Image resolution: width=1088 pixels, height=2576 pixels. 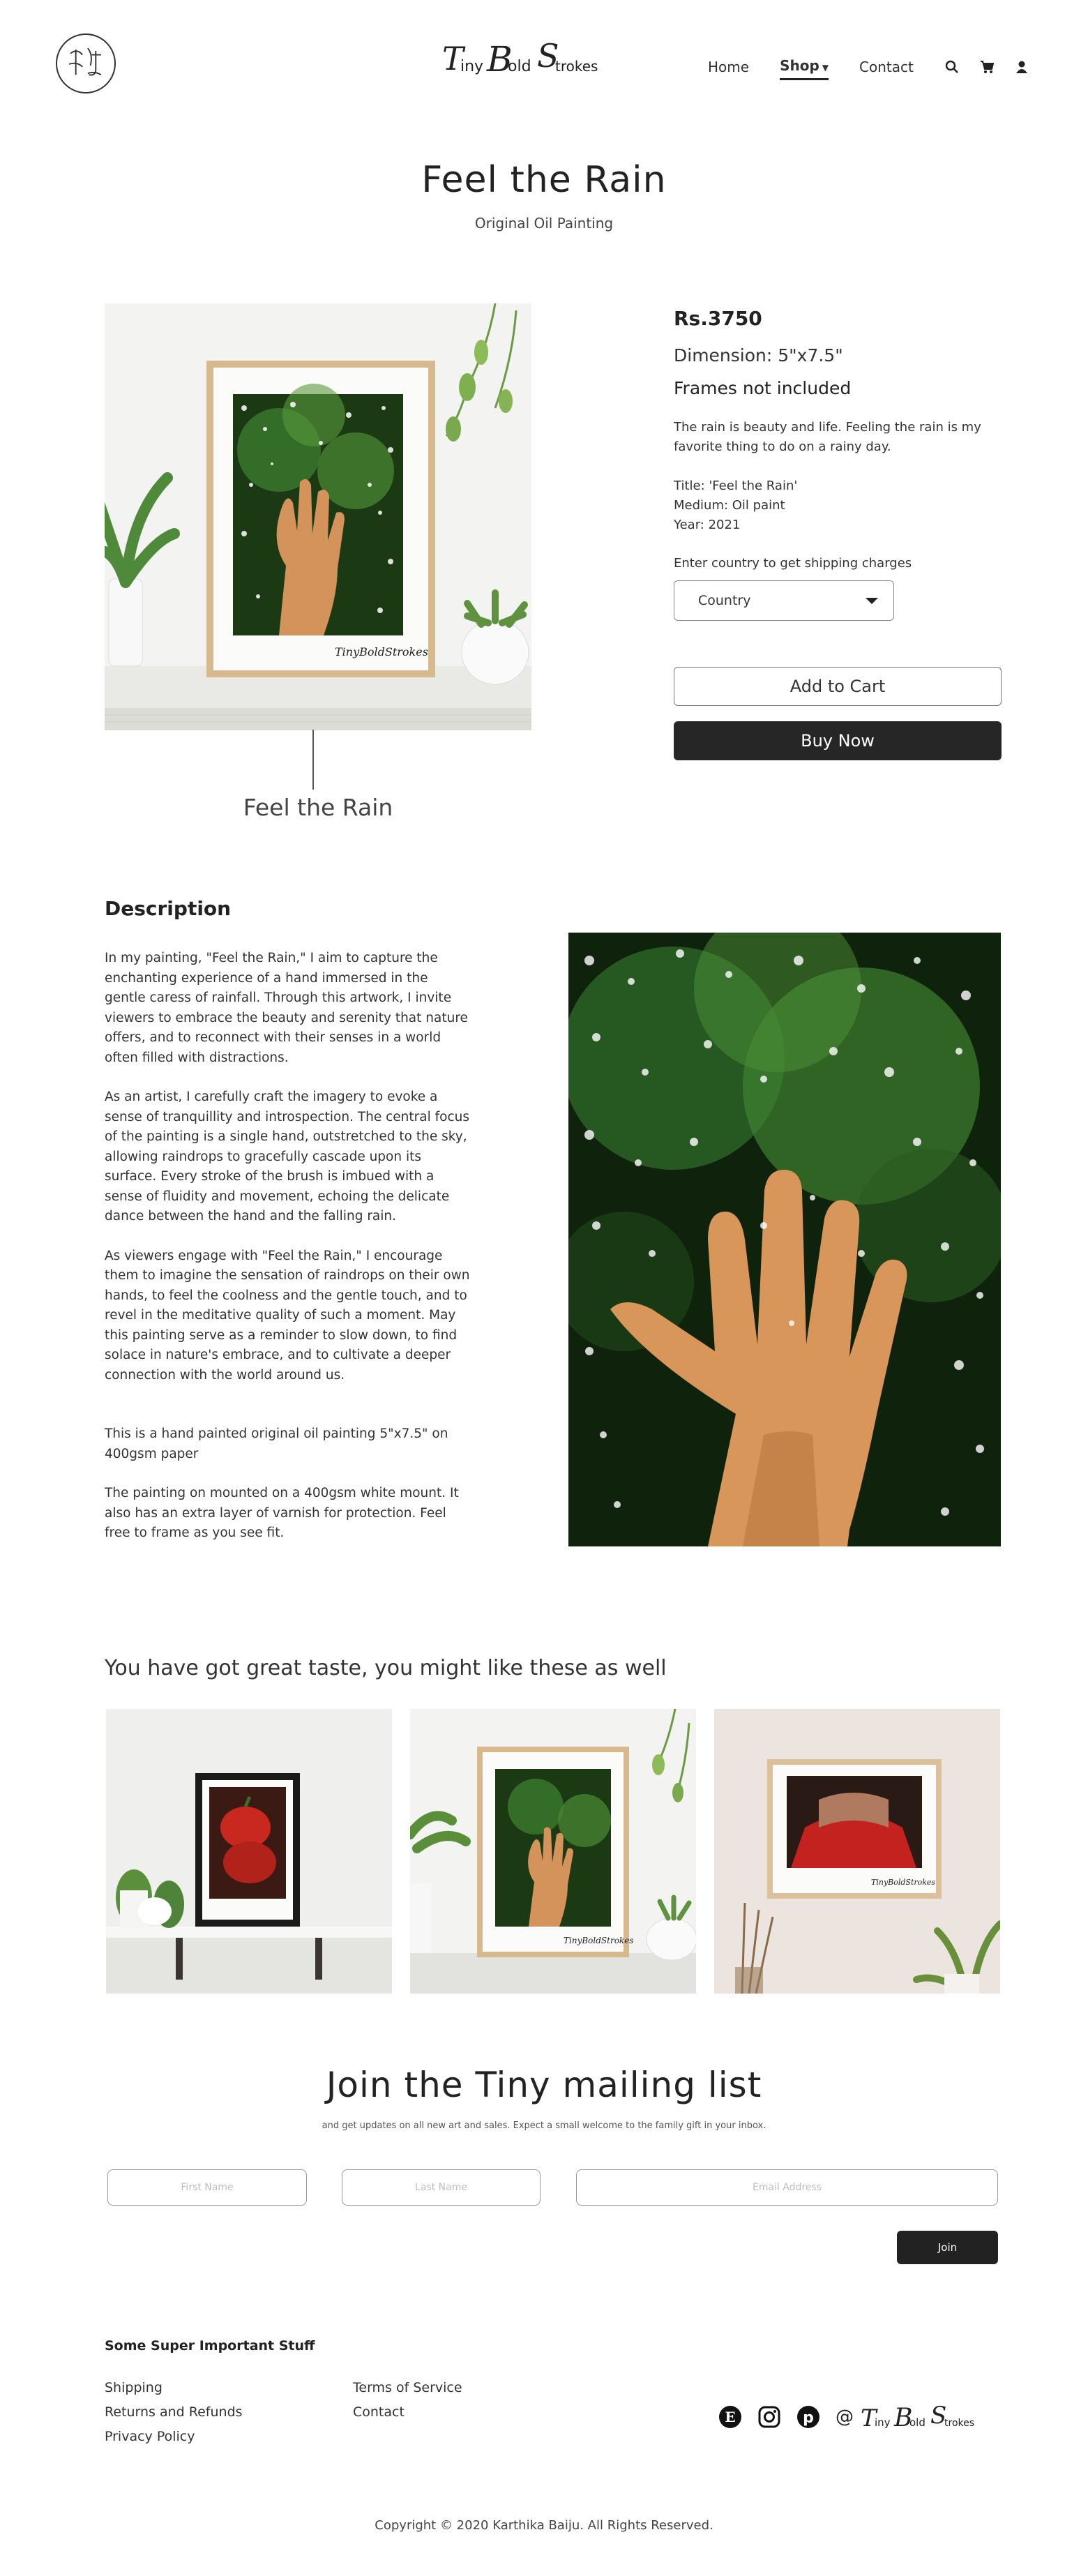 What do you see at coordinates (544, 223) in the screenshot?
I see `page-subtitle: Original Oil Painting` at bounding box center [544, 223].